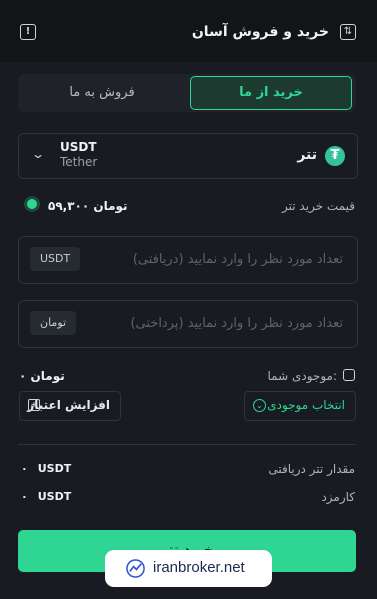 The image size is (377, 599). I want to click on increase-credit-button: افزایش اعتبار +, so click(70, 406).